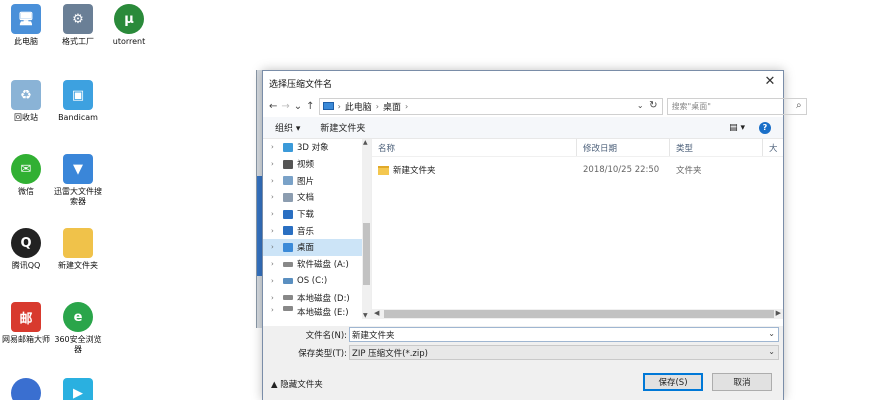 This screenshot has width=887, height=400. I want to click on scroll-up-icon: ▲, so click(365, 142).